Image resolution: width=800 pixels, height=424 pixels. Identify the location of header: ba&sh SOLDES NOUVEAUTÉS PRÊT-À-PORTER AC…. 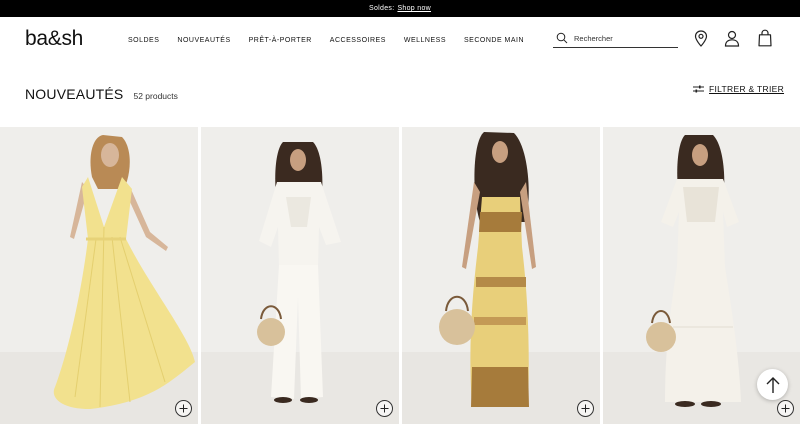
(400, 40).